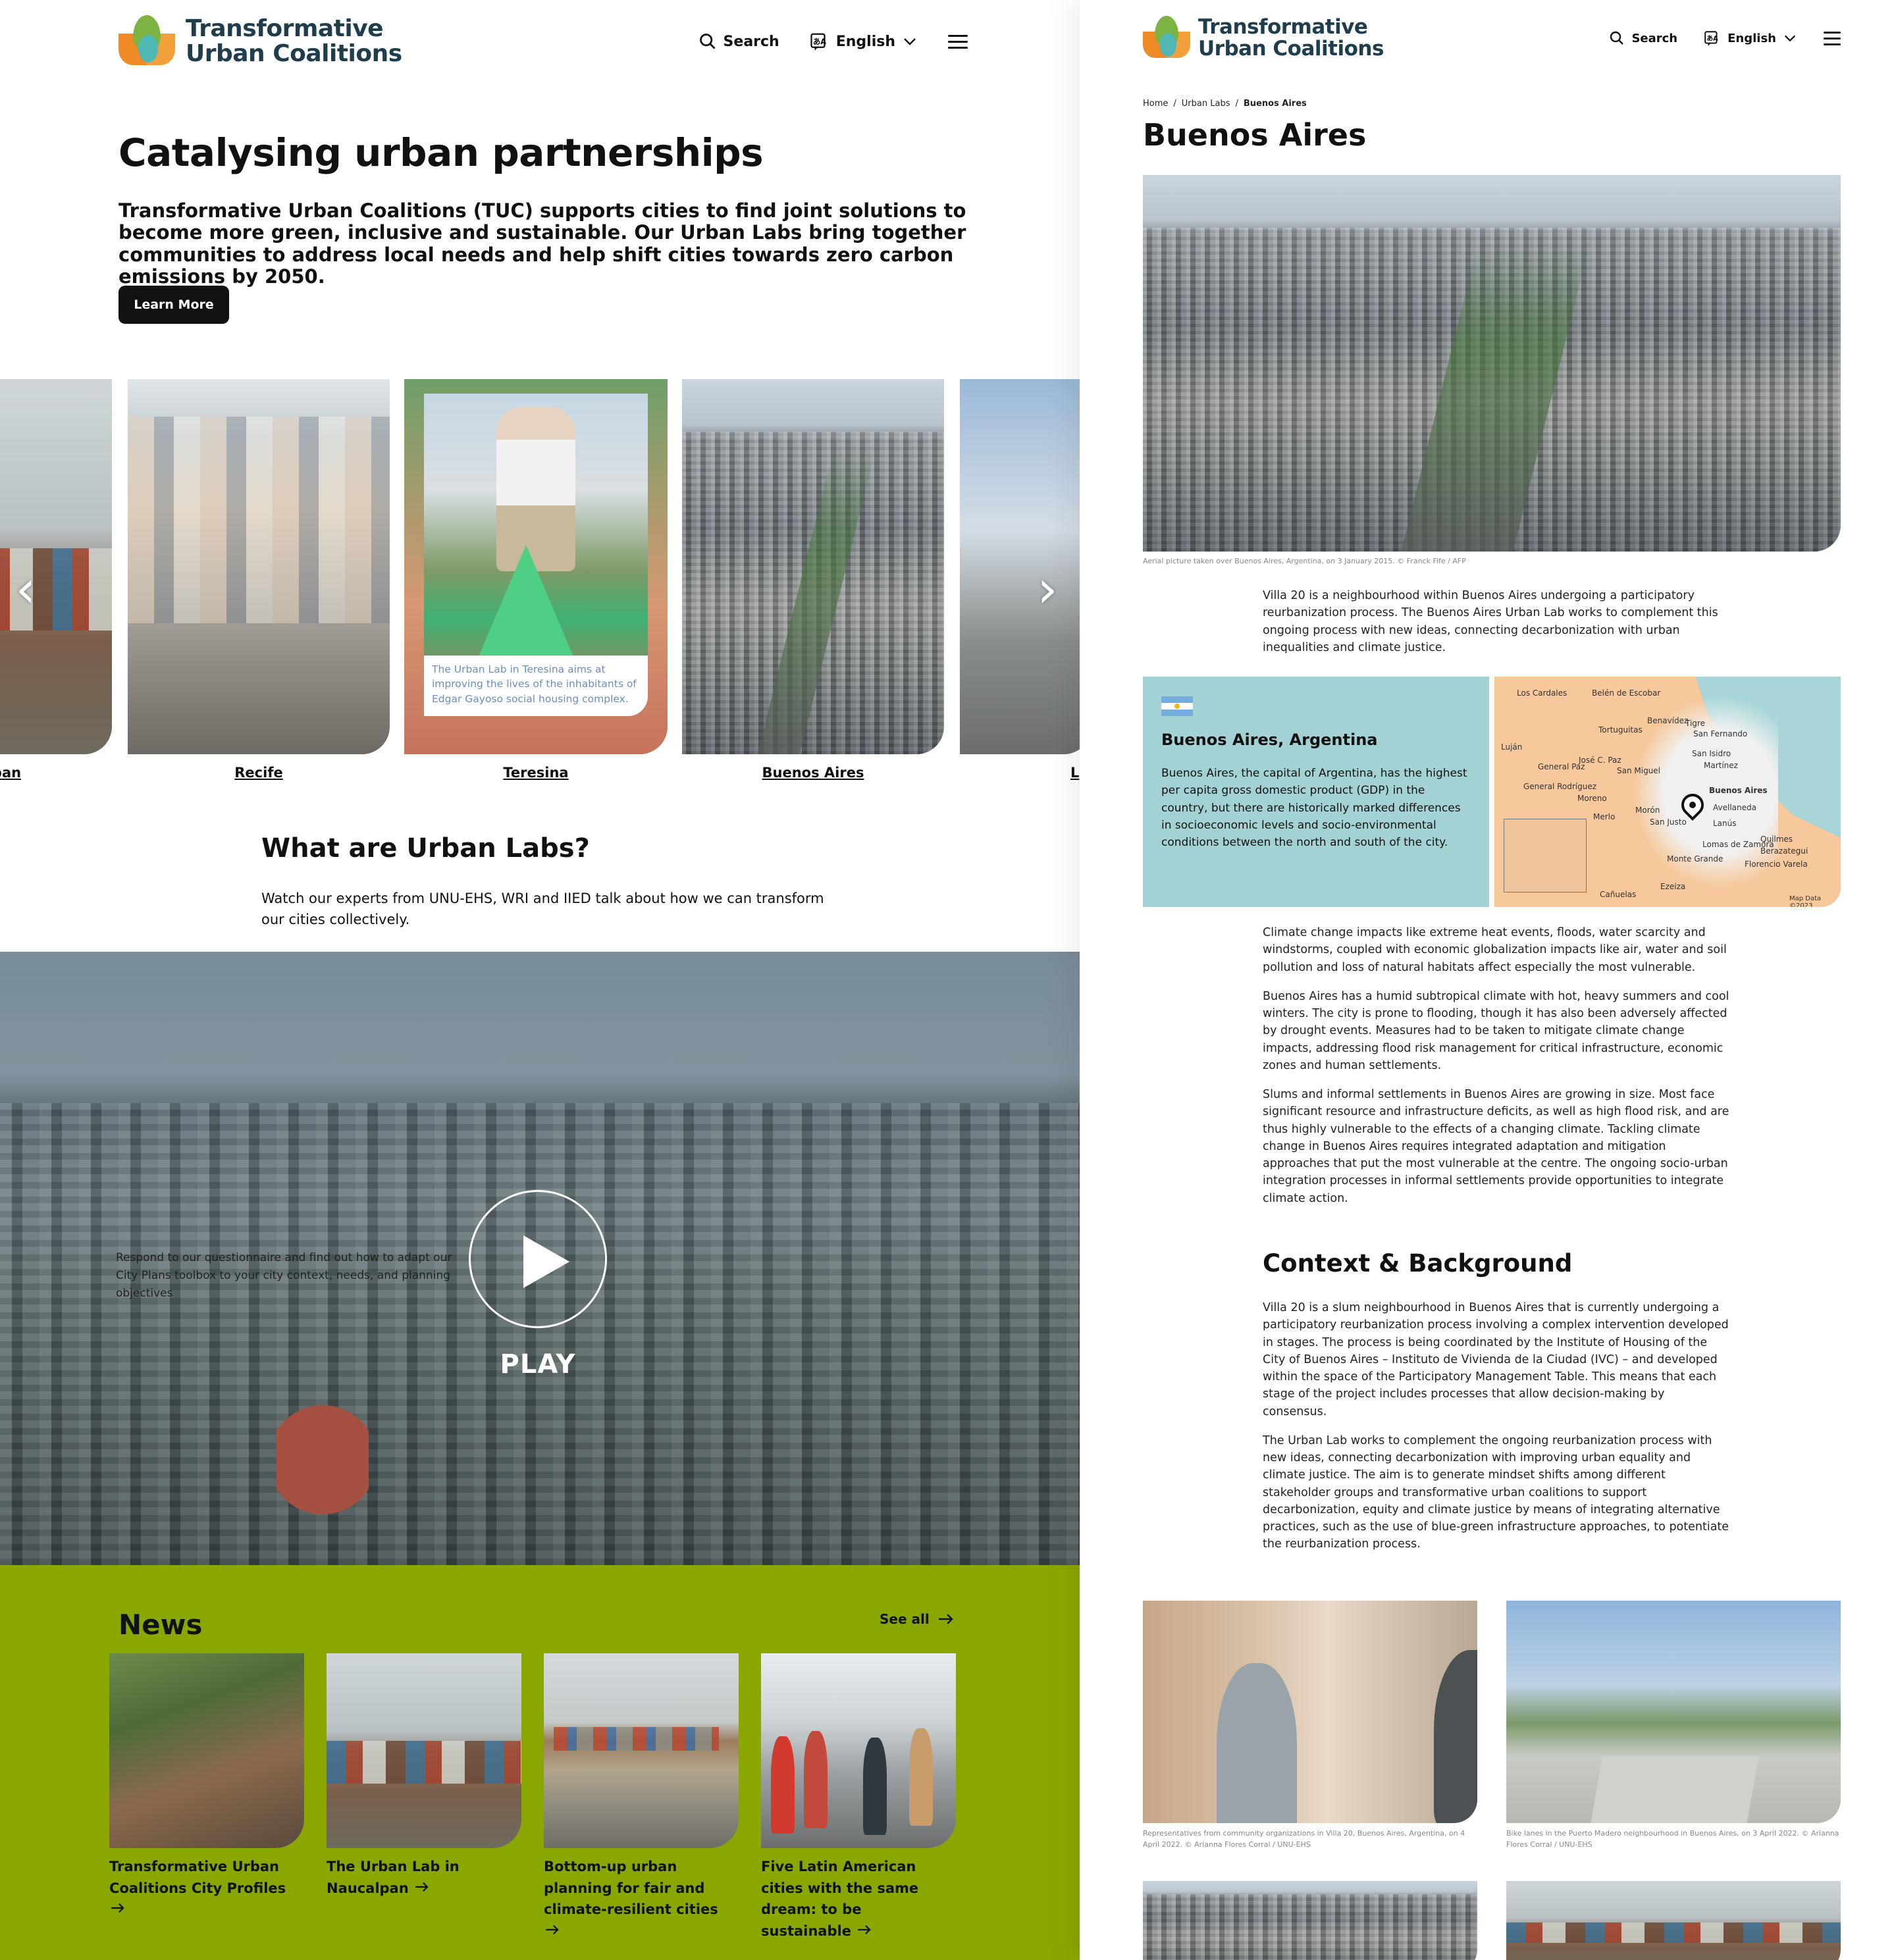 The width and height of the screenshot is (1896, 1960). What do you see at coordinates (536, 773) in the screenshot?
I see `card-label: Teresina` at bounding box center [536, 773].